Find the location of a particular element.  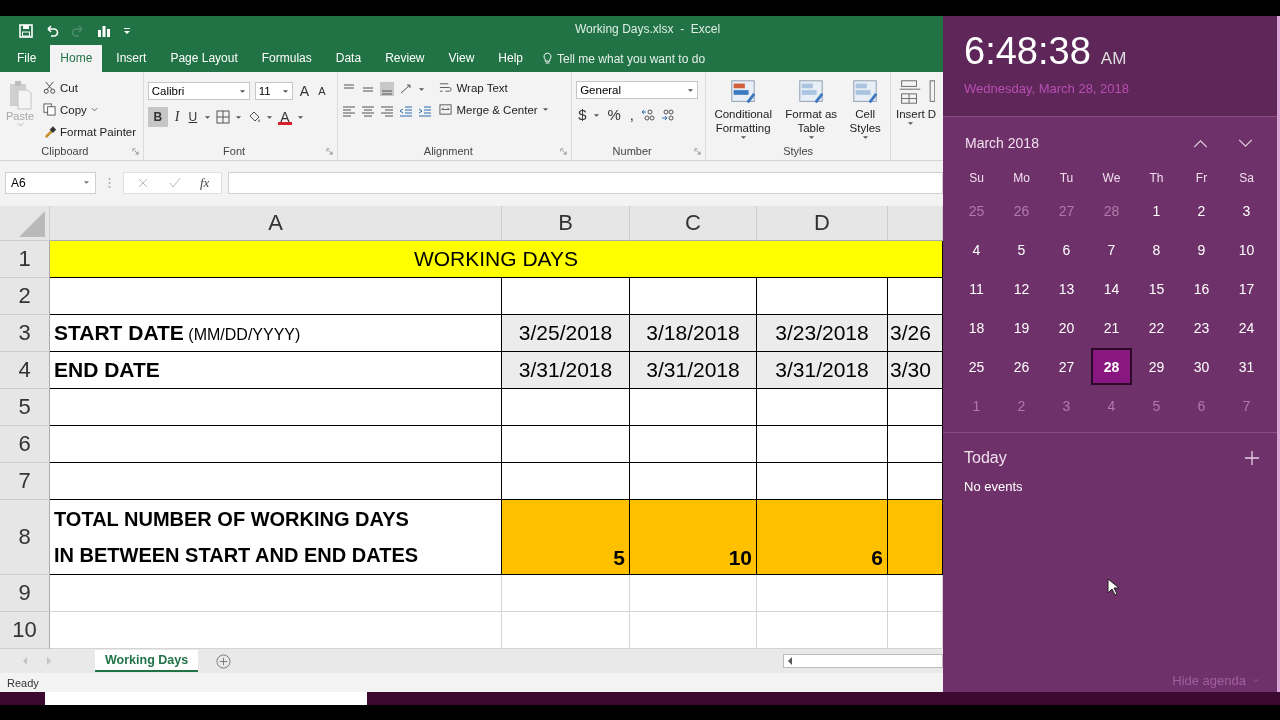

calendar-day: 17 is located at coordinates (1246, 288).